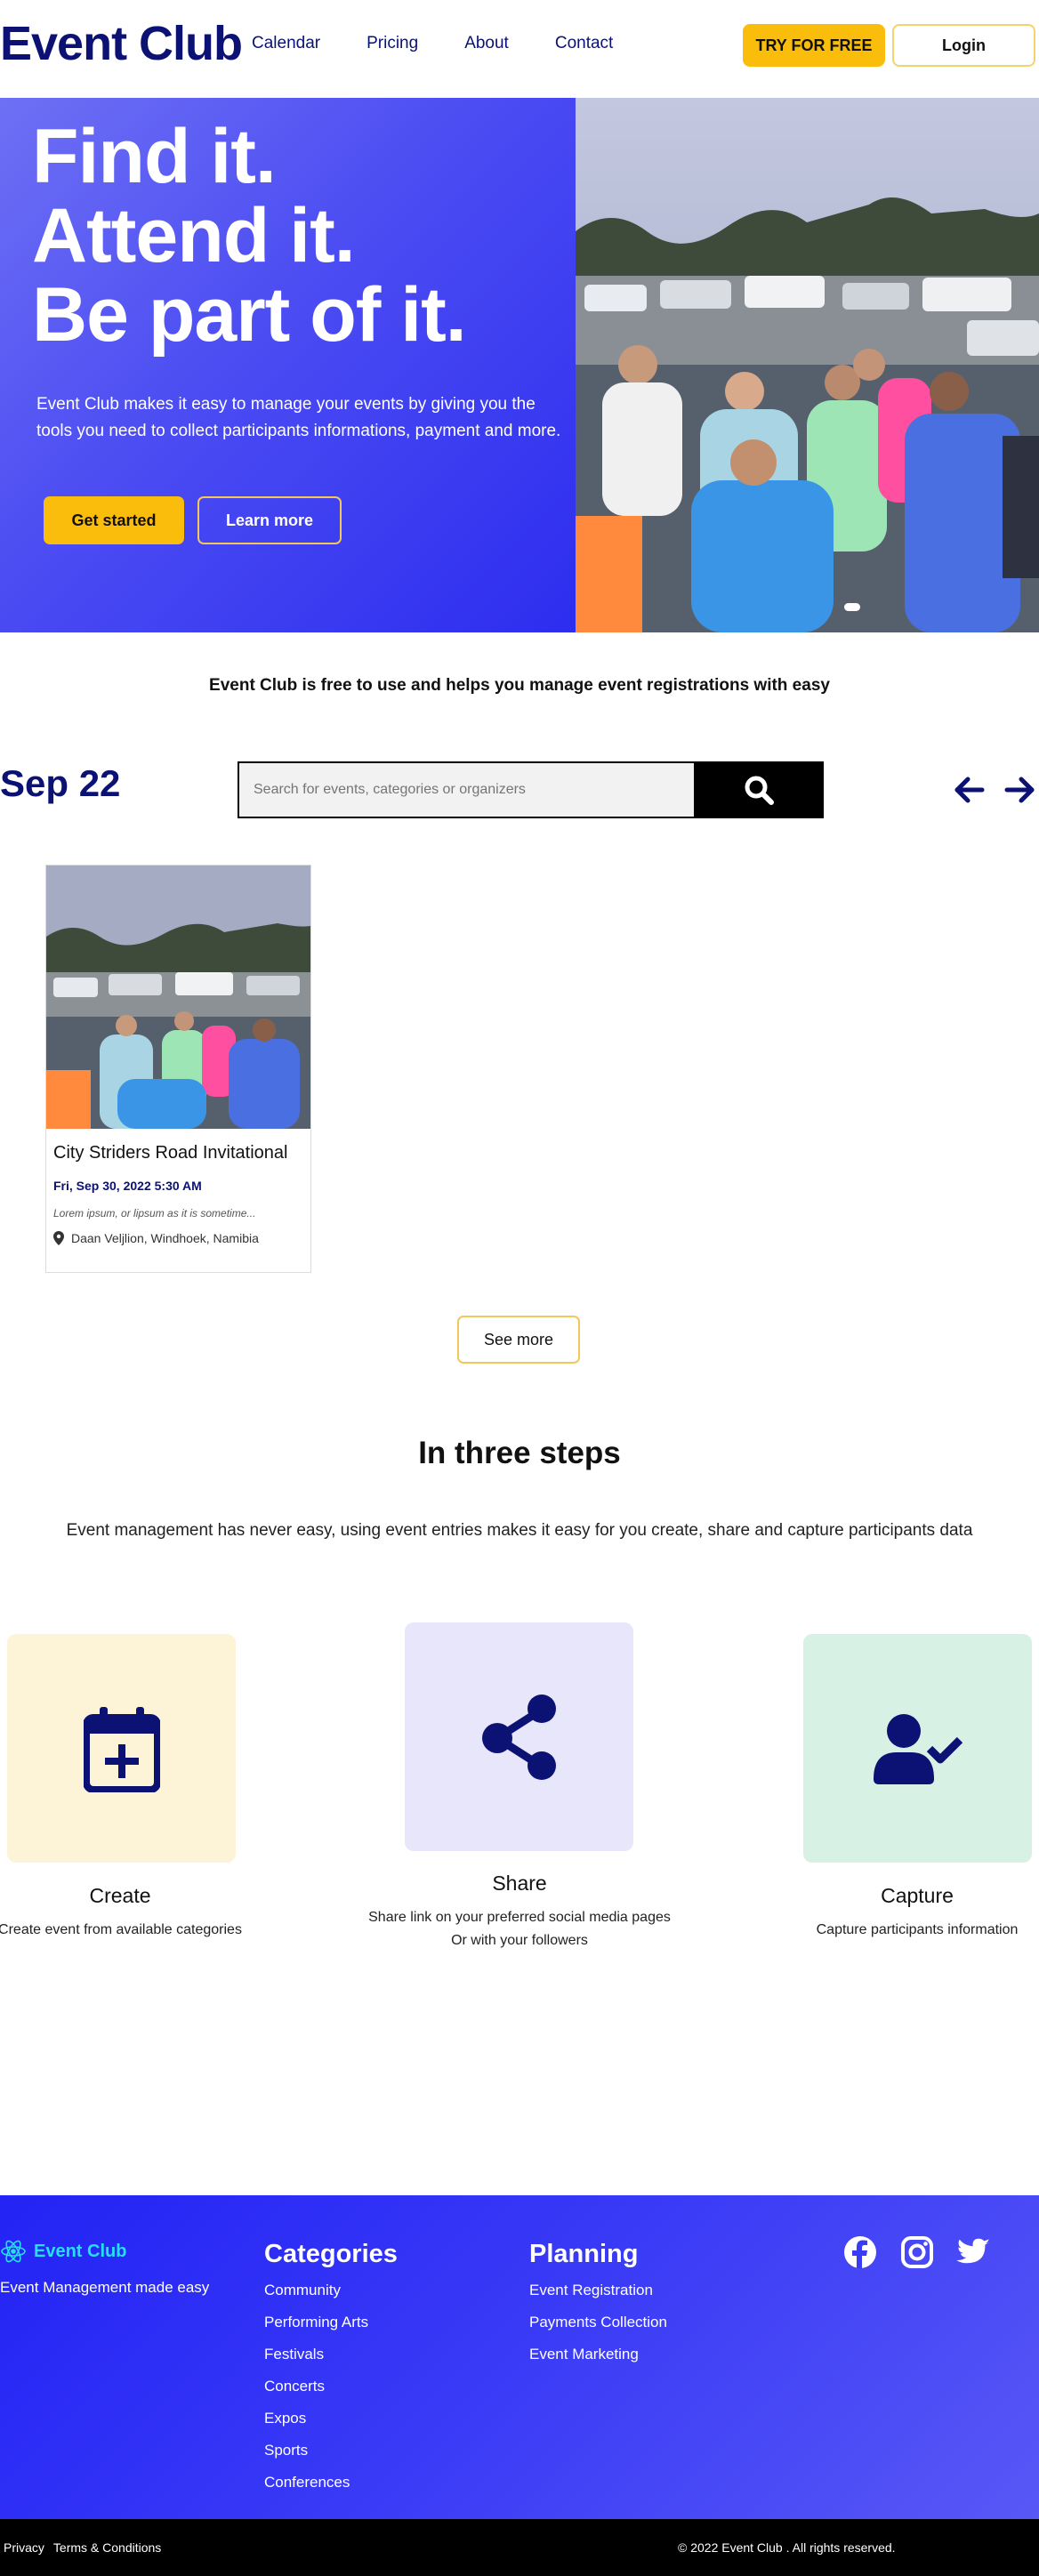 The image size is (1039, 2576). I want to click on arrow-right-icon, so click(1020, 790).